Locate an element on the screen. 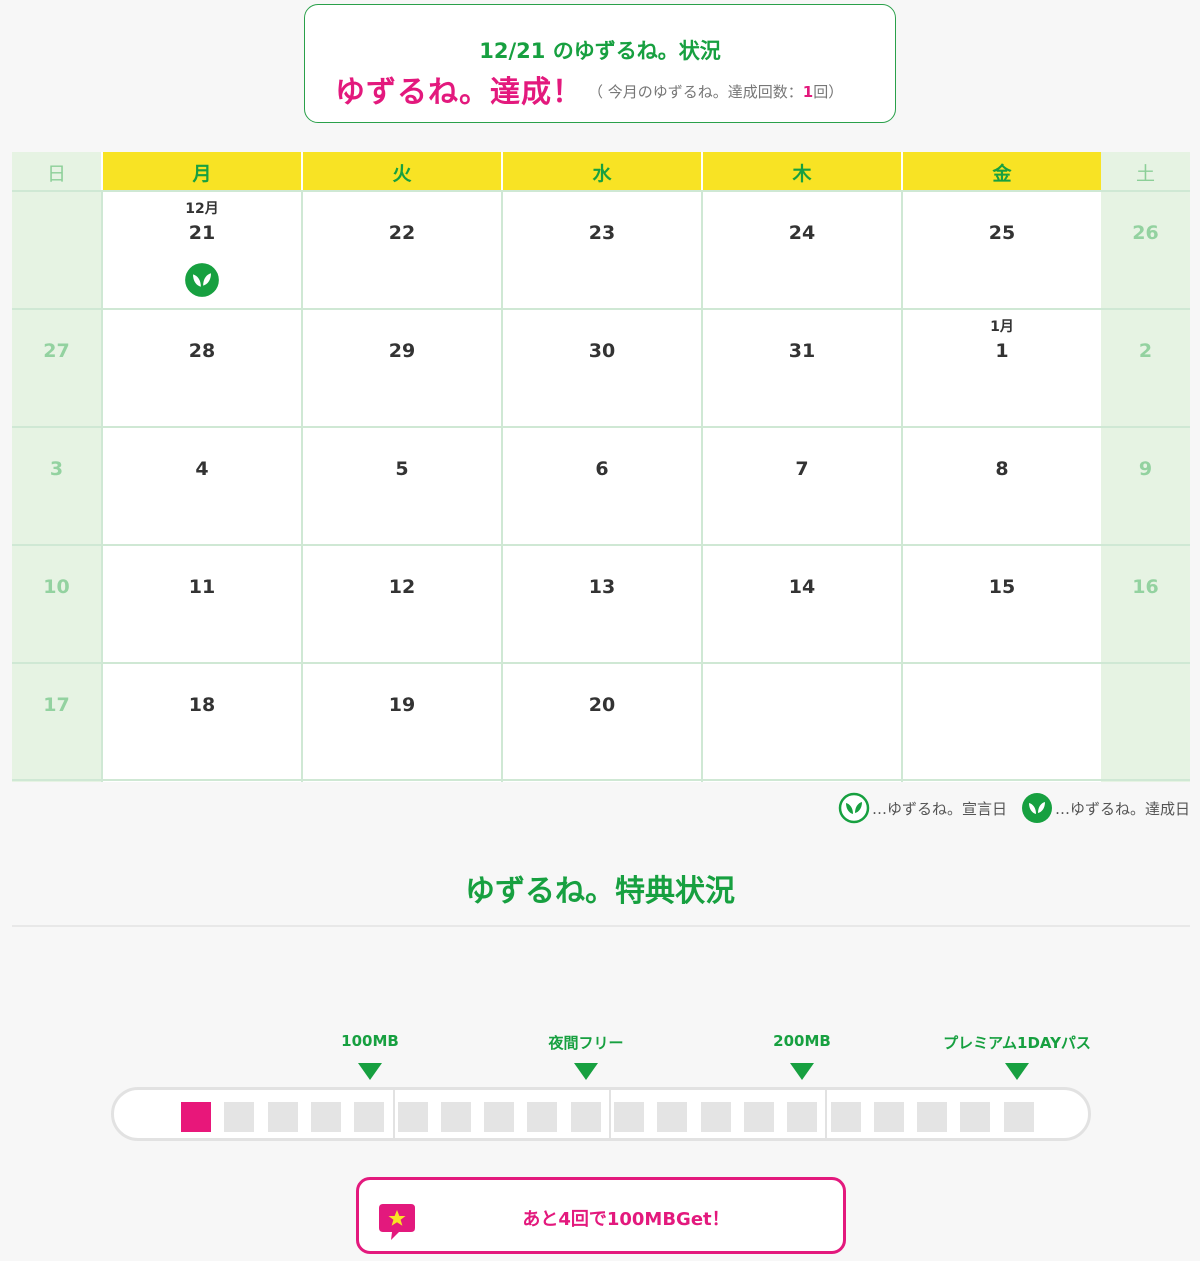 This screenshot has height=1261, width=1200. calendar-day: 22 is located at coordinates (401, 250).